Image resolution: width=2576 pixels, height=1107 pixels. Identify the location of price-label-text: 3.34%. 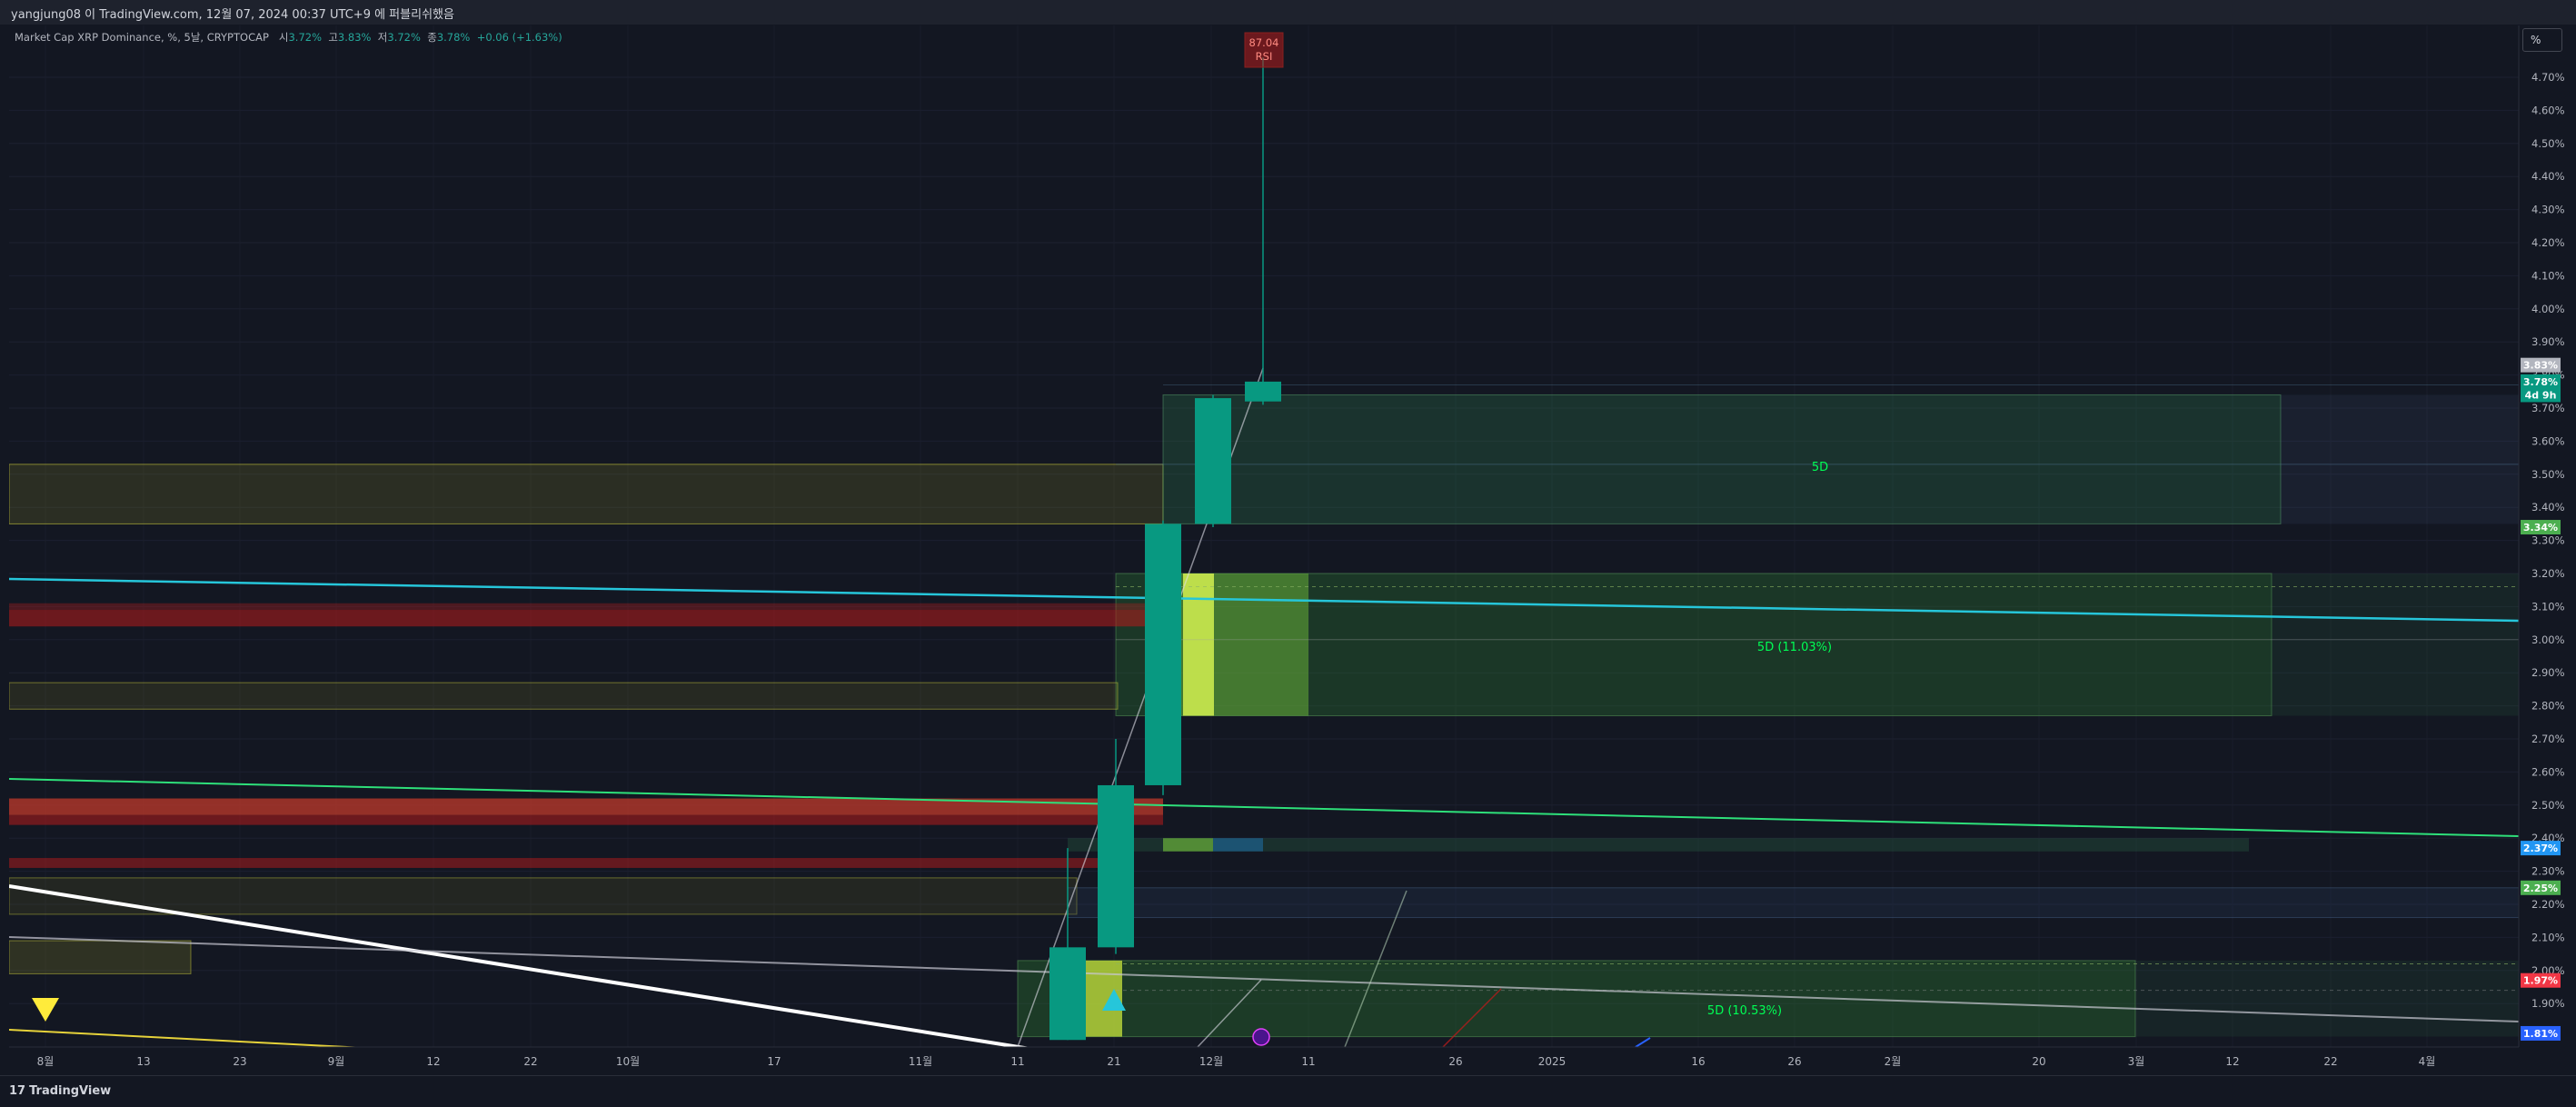
(2541, 528).